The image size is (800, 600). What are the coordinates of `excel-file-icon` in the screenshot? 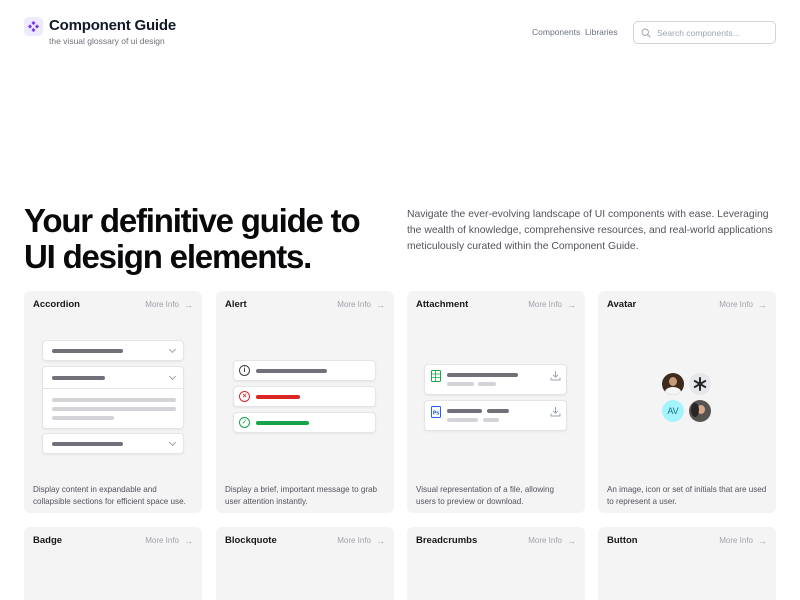 It's located at (436, 376).